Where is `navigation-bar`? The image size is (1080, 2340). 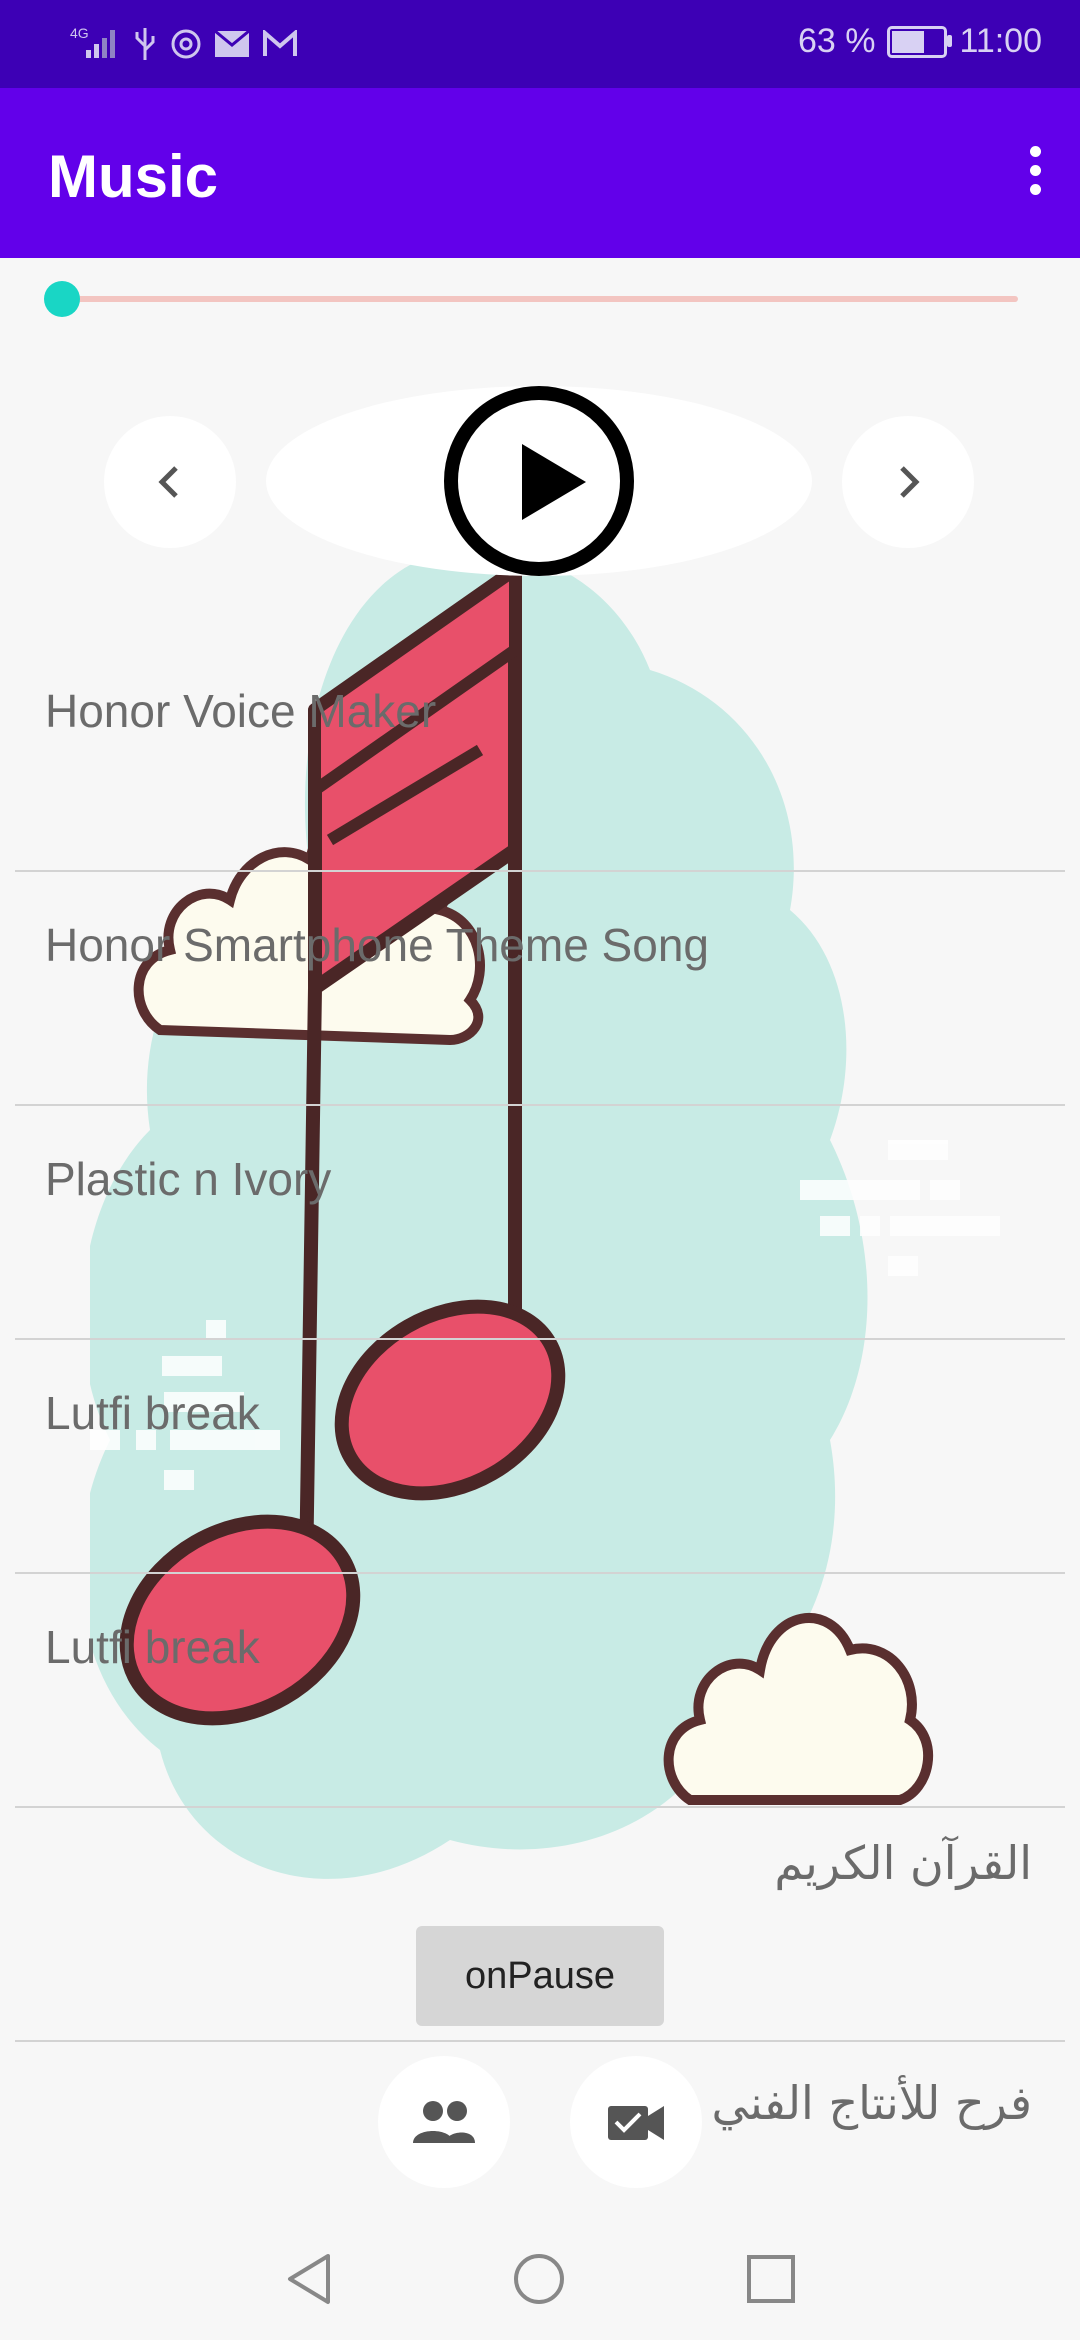 navigation-bar is located at coordinates (540, 2277).